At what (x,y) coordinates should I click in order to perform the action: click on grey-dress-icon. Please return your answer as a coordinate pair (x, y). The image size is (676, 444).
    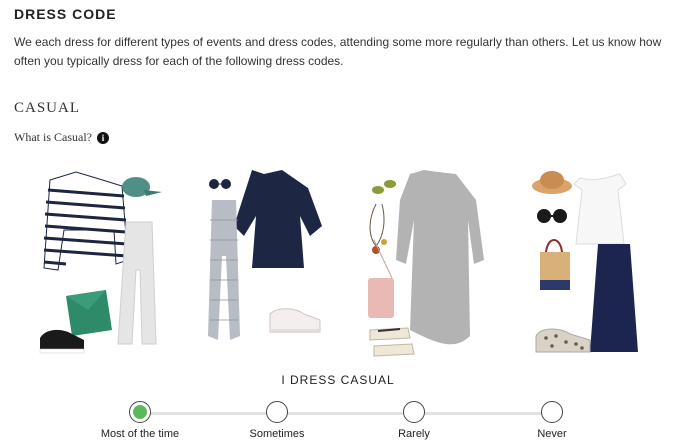
    Looking at the image, I should click on (440, 257).